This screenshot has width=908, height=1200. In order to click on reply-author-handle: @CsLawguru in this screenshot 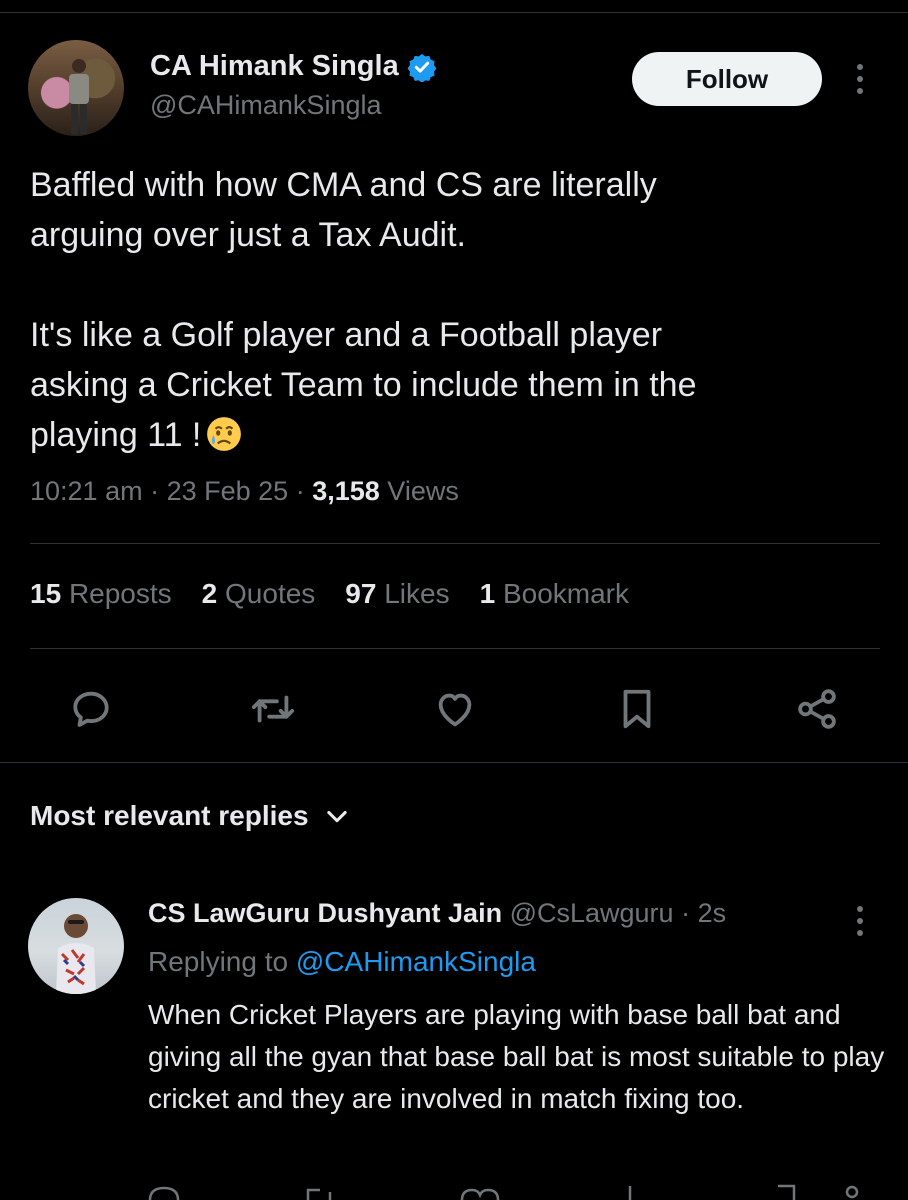, I will do `click(592, 913)`.